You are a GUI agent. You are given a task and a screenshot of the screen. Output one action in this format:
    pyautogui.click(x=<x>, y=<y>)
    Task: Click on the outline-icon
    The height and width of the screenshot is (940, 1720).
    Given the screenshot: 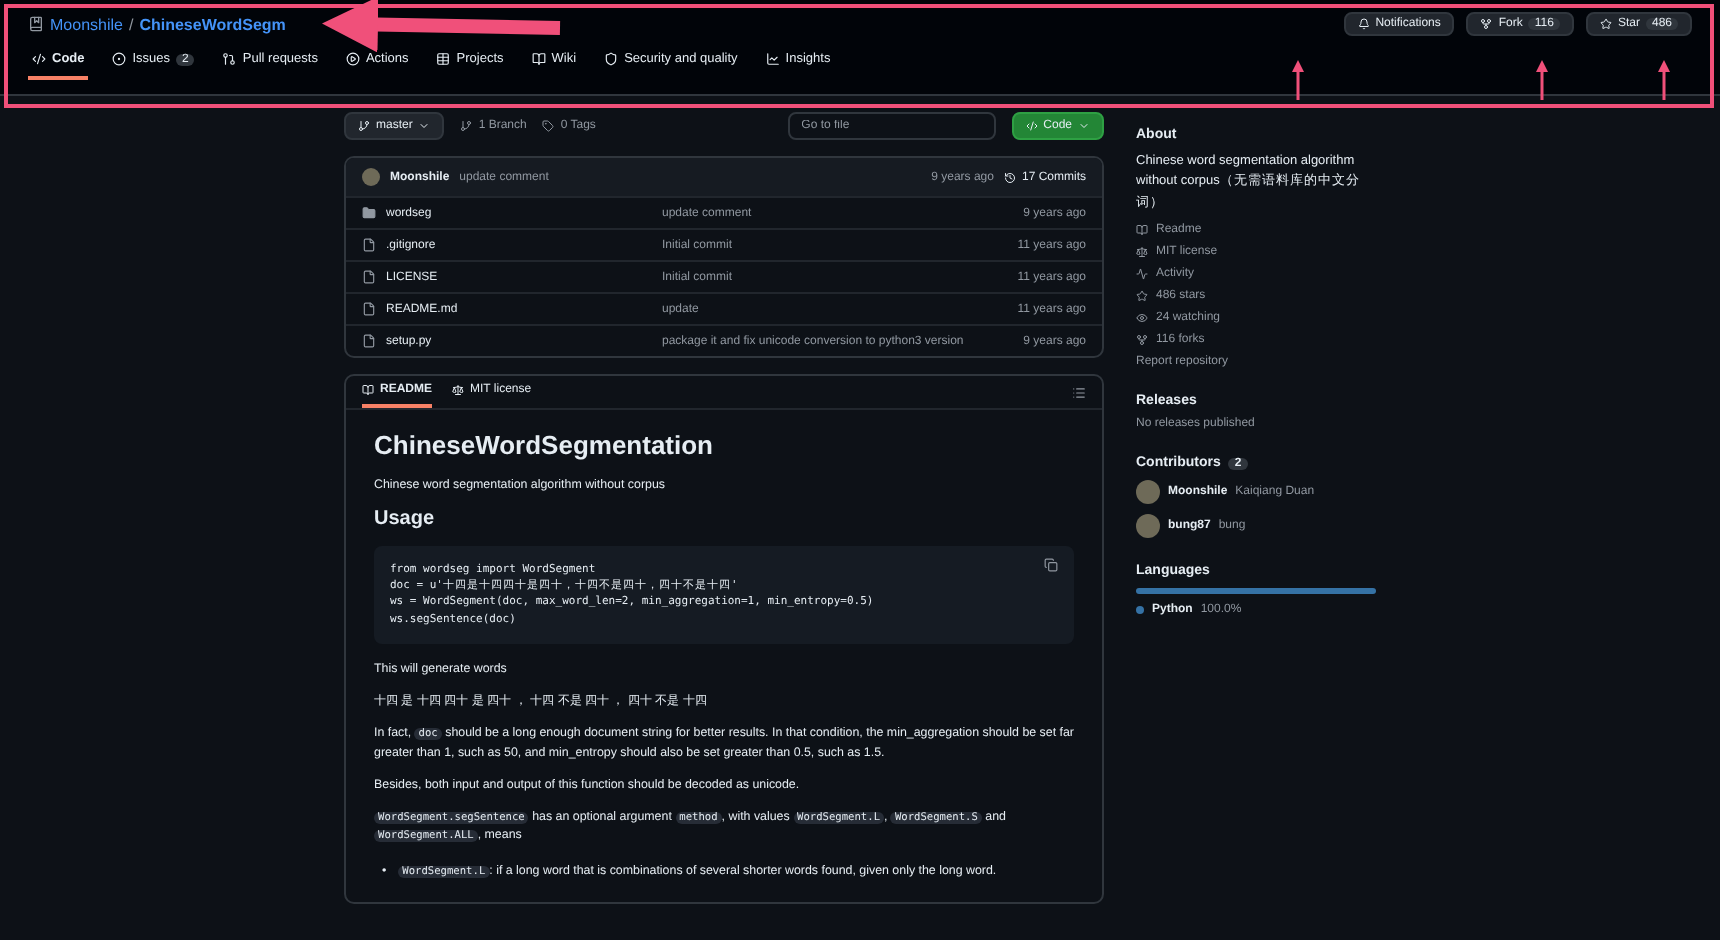 What is the action you would take?
    pyautogui.click(x=1079, y=392)
    